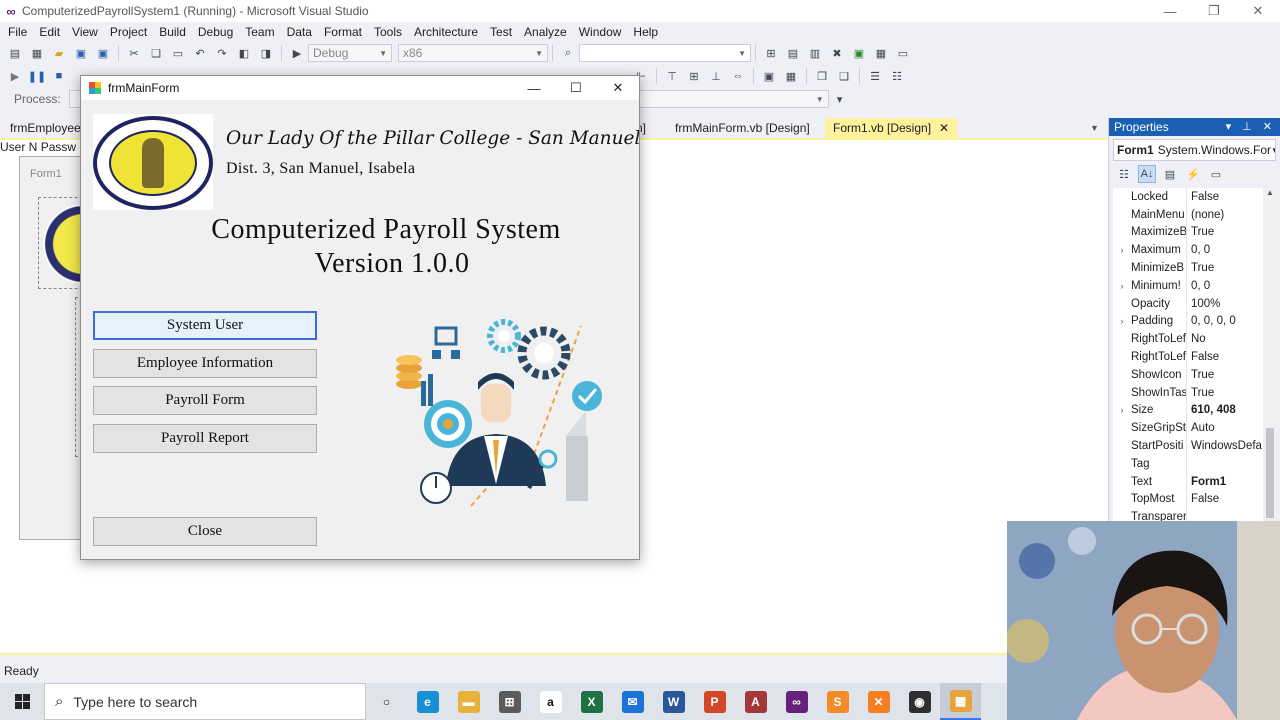 This screenshot has width=1280, height=720. What do you see at coordinates (1124, 174) in the screenshot?
I see `categorized-icon: ☷` at bounding box center [1124, 174].